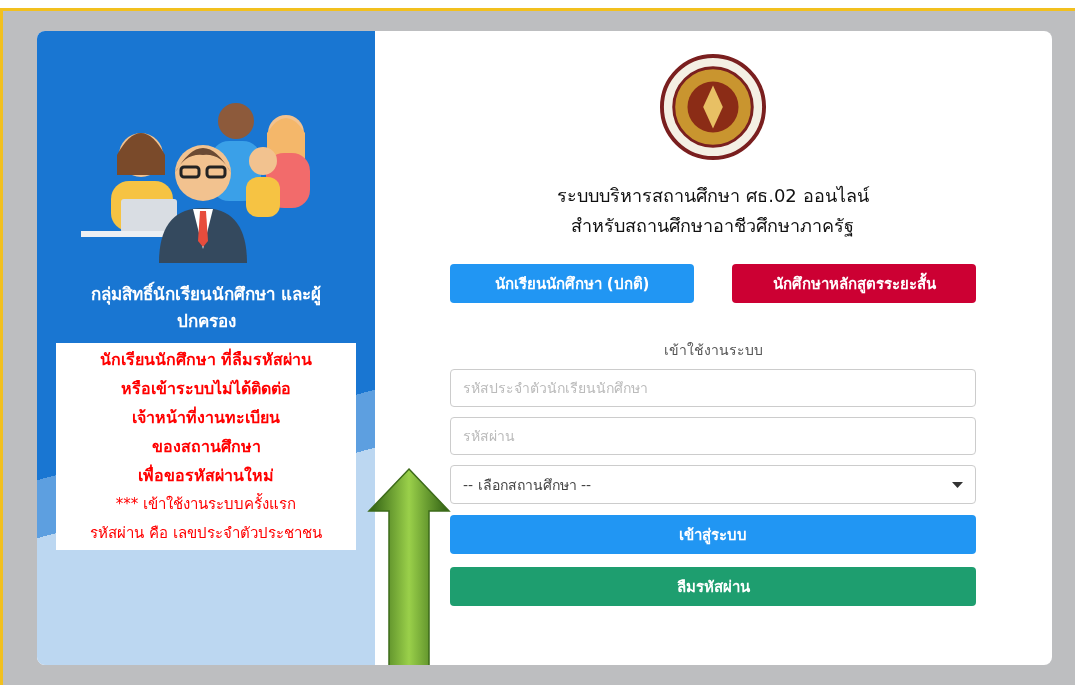  Describe the element at coordinates (957, 484) in the screenshot. I see `dropdown-caret-icon` at that location.